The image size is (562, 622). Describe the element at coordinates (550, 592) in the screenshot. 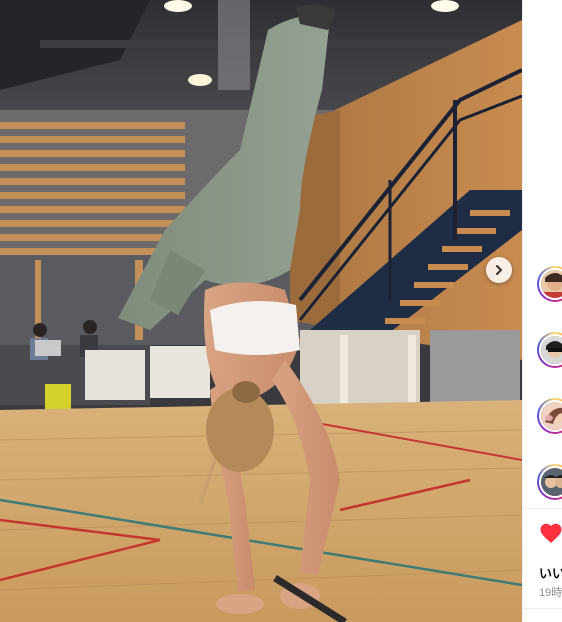

I see `post-timestamp: 19時` at that location.